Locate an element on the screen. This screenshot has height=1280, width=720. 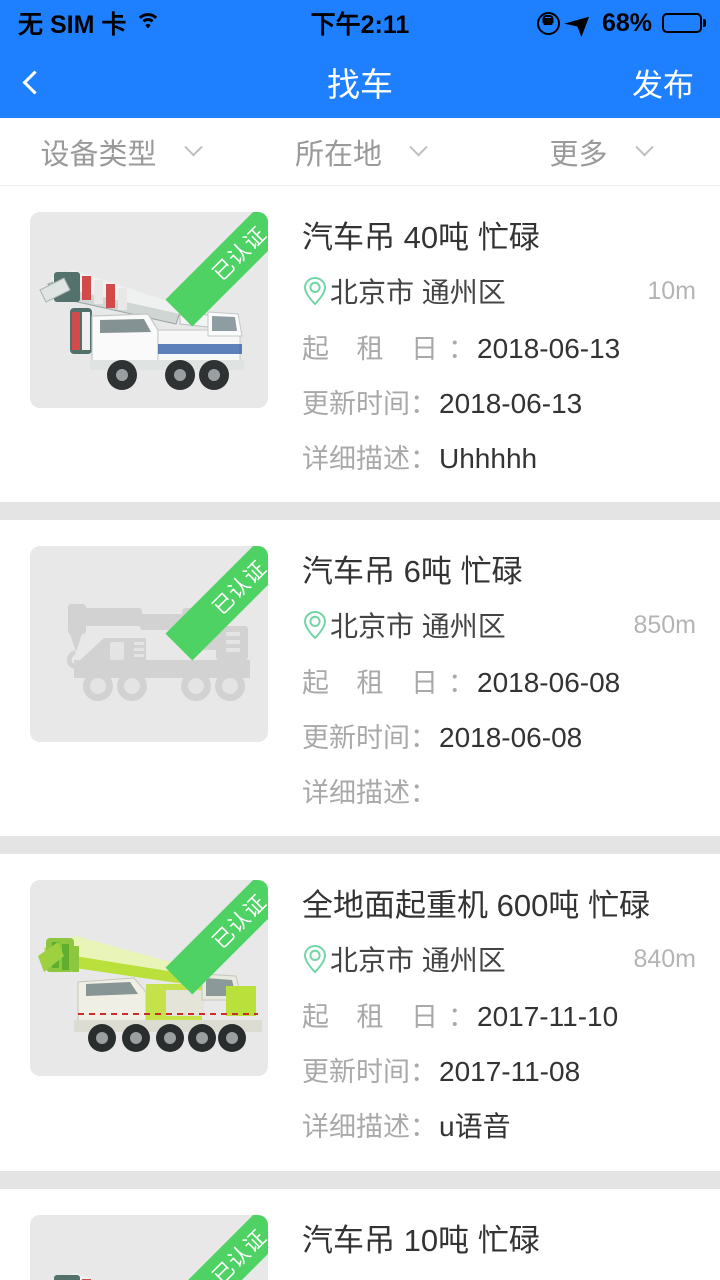
detail-row: 更新时间 ： 2018-06-13 is located at coordinates (499, 401).